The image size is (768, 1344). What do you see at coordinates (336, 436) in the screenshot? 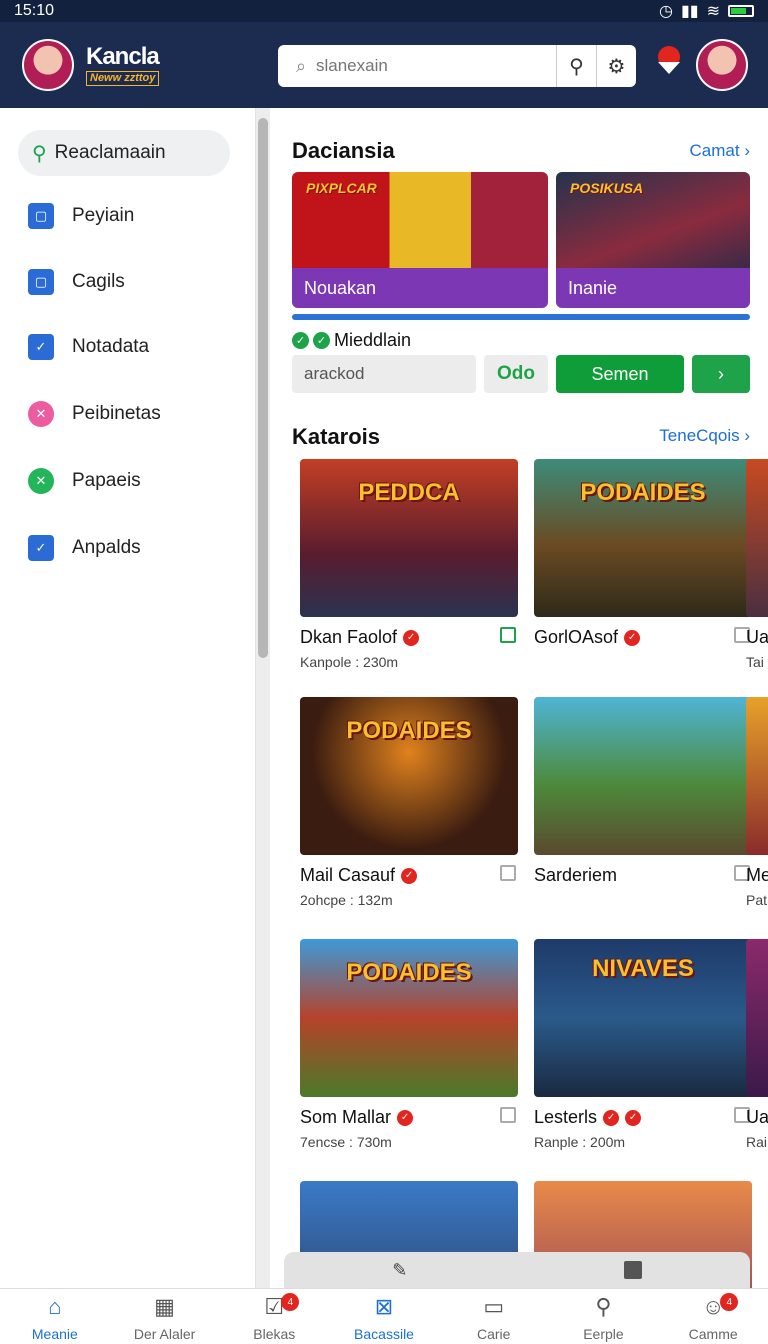
I see `catalog-title: Katarois` at bounding box center [336, 436].